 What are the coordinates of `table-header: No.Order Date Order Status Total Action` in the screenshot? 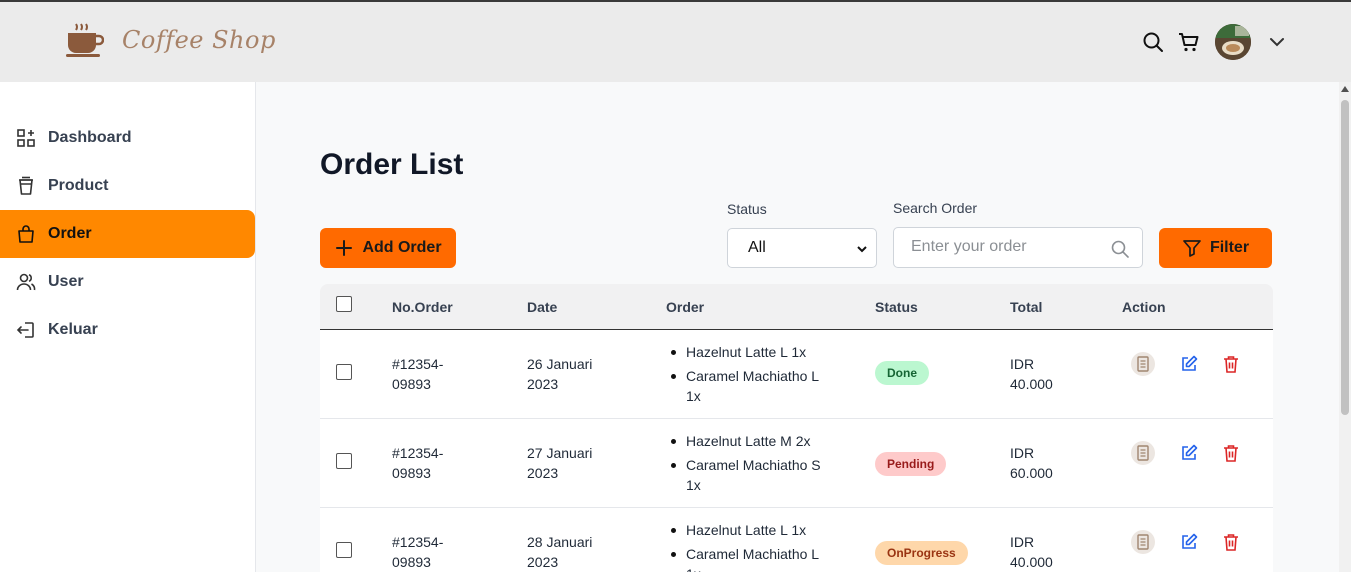 It's located at (796, 307).